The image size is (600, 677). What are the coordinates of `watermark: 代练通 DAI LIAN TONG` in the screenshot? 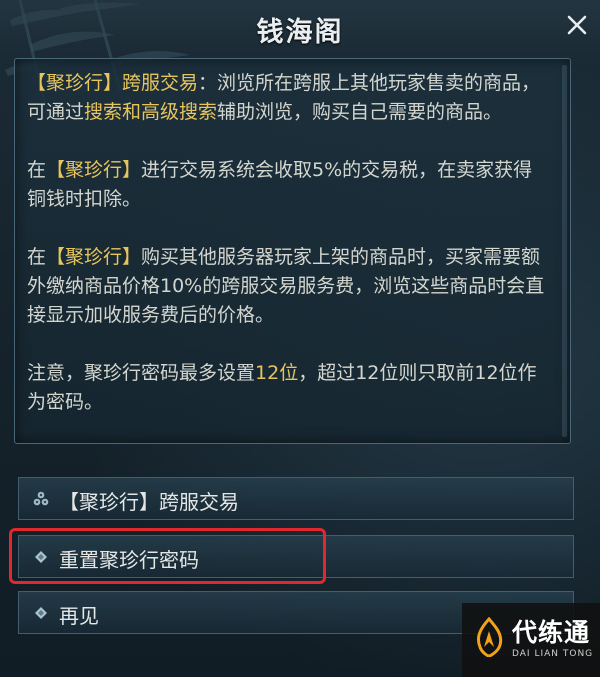 It's located at (531, 640).